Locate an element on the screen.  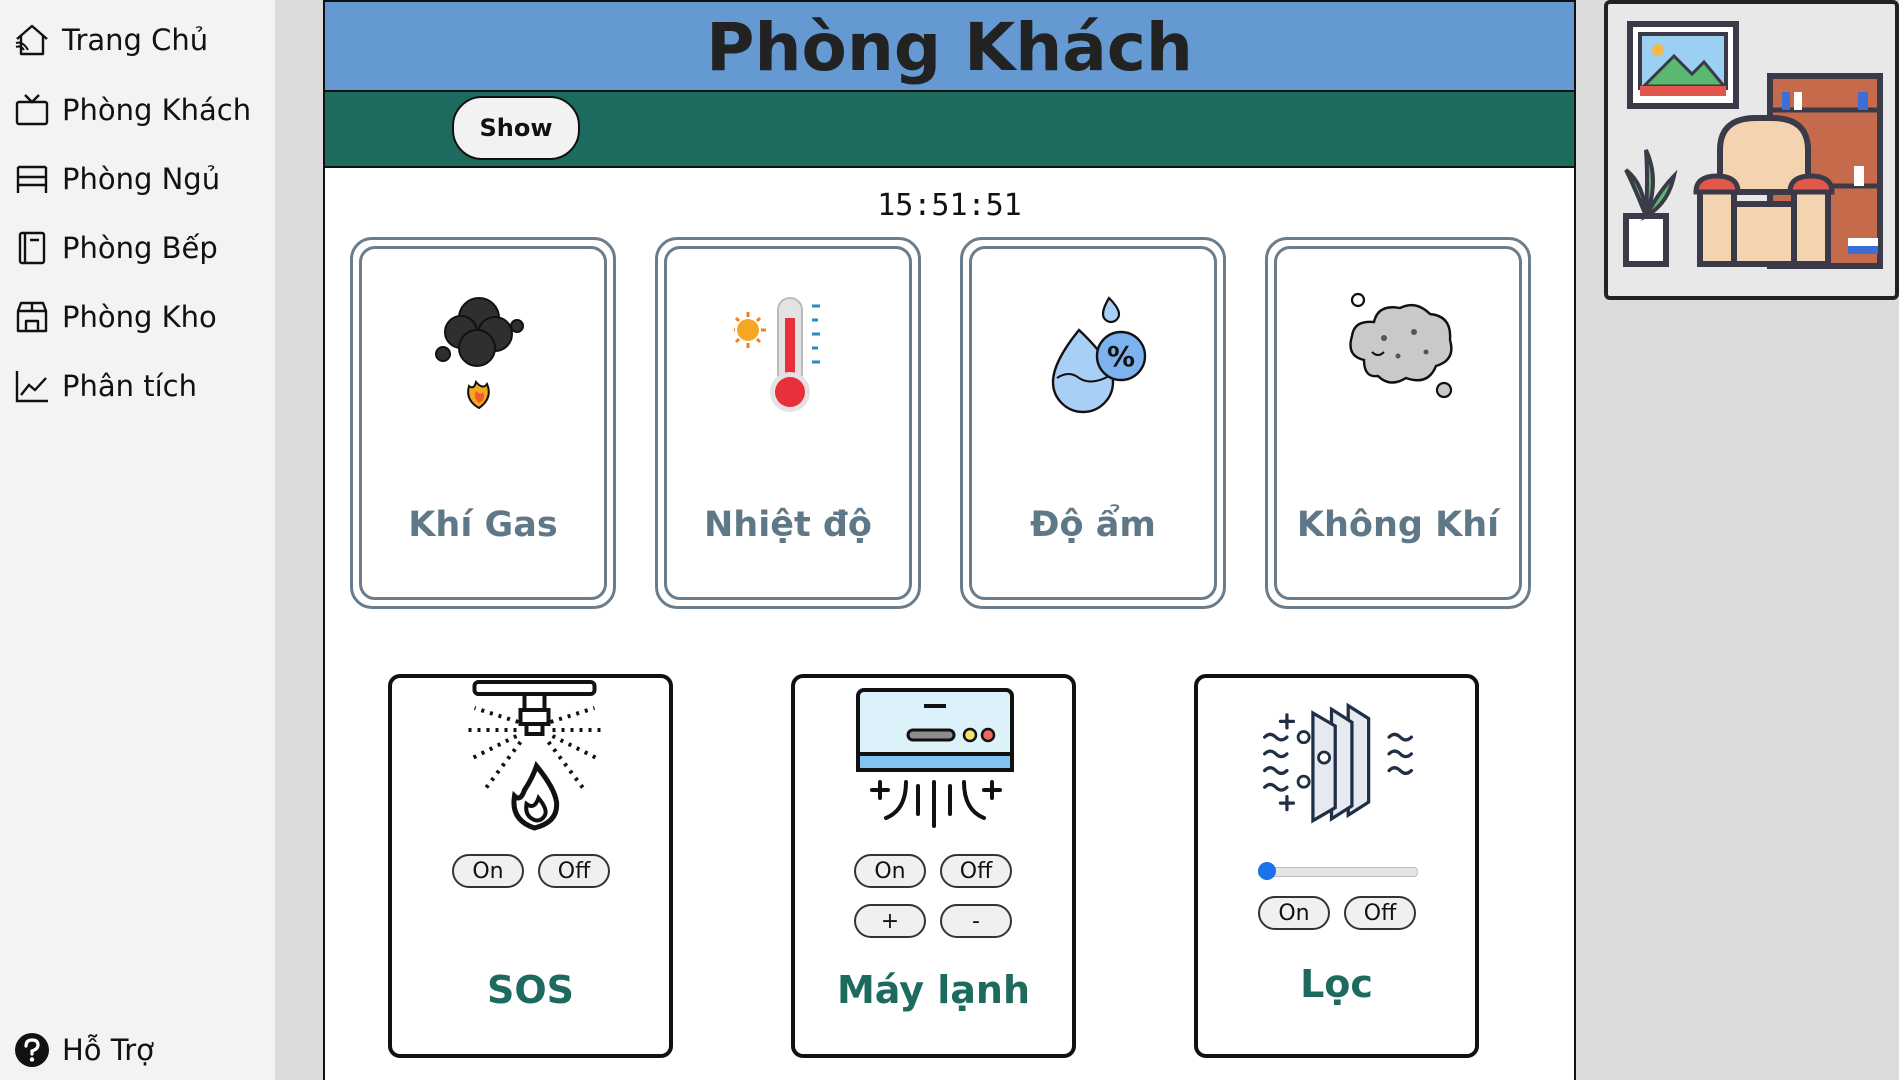
device-card-sos: On Off SOS is located at coordinates (530, 866).